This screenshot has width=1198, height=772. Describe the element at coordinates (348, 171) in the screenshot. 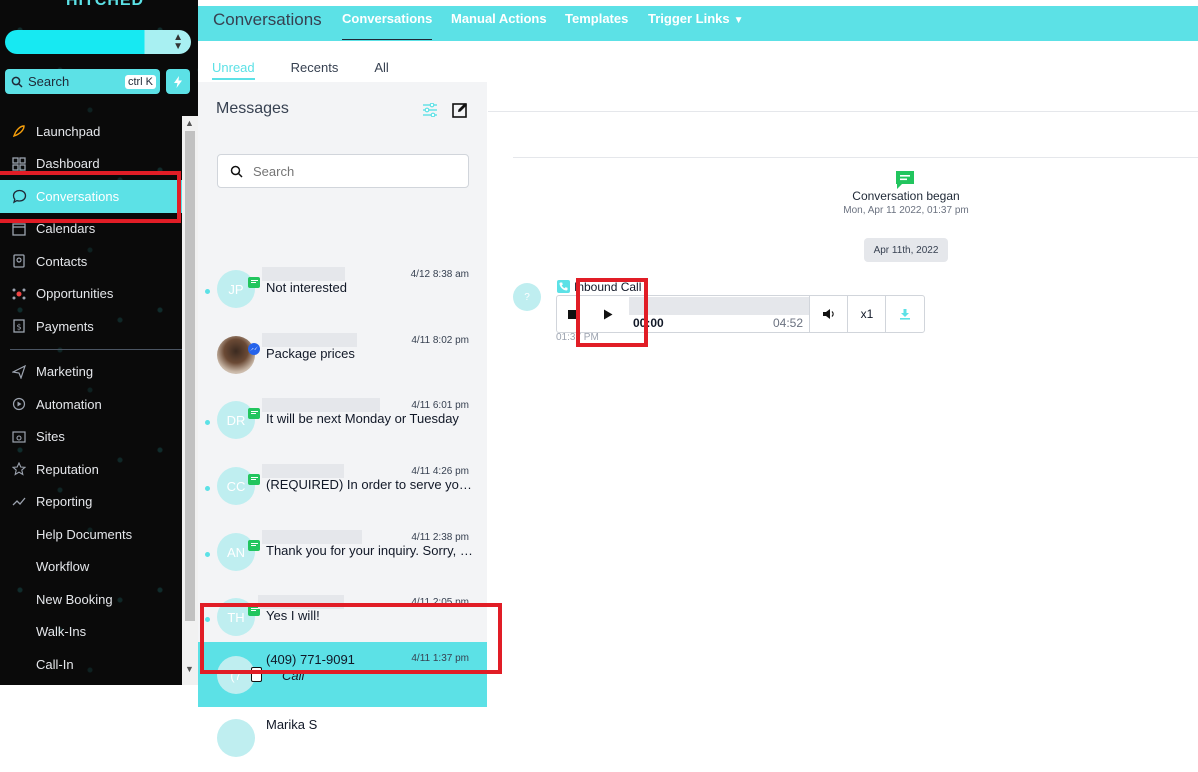

I see `conversation-search-input` at that location.